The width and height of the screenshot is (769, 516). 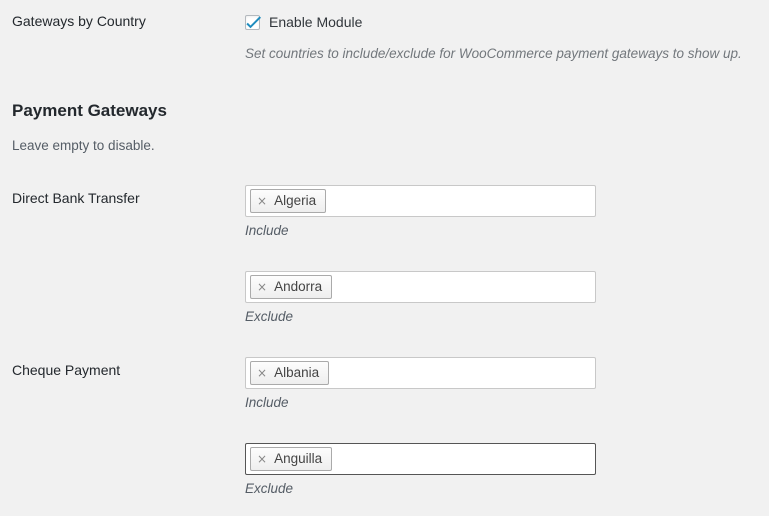 What do you see at coordinates (298, 458) in the screenshot?
I see `country-tag-label: Anguilla` at bounding box center [298, 458].